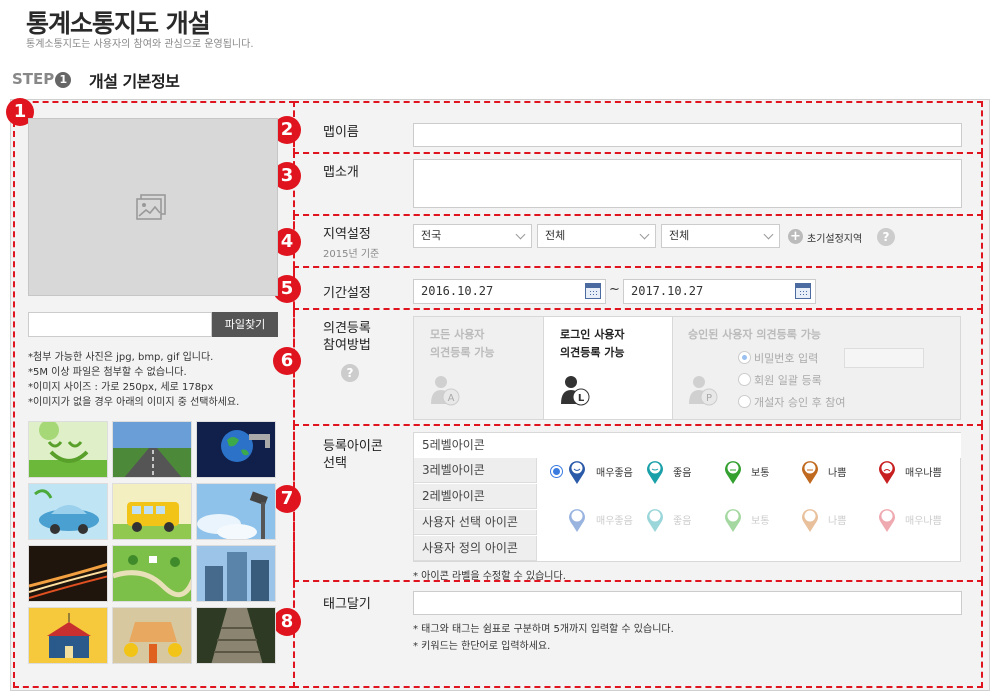 This screenshot has width=999, height=700. I want to click on label-good-faded: 좋음, so click(682, 521).